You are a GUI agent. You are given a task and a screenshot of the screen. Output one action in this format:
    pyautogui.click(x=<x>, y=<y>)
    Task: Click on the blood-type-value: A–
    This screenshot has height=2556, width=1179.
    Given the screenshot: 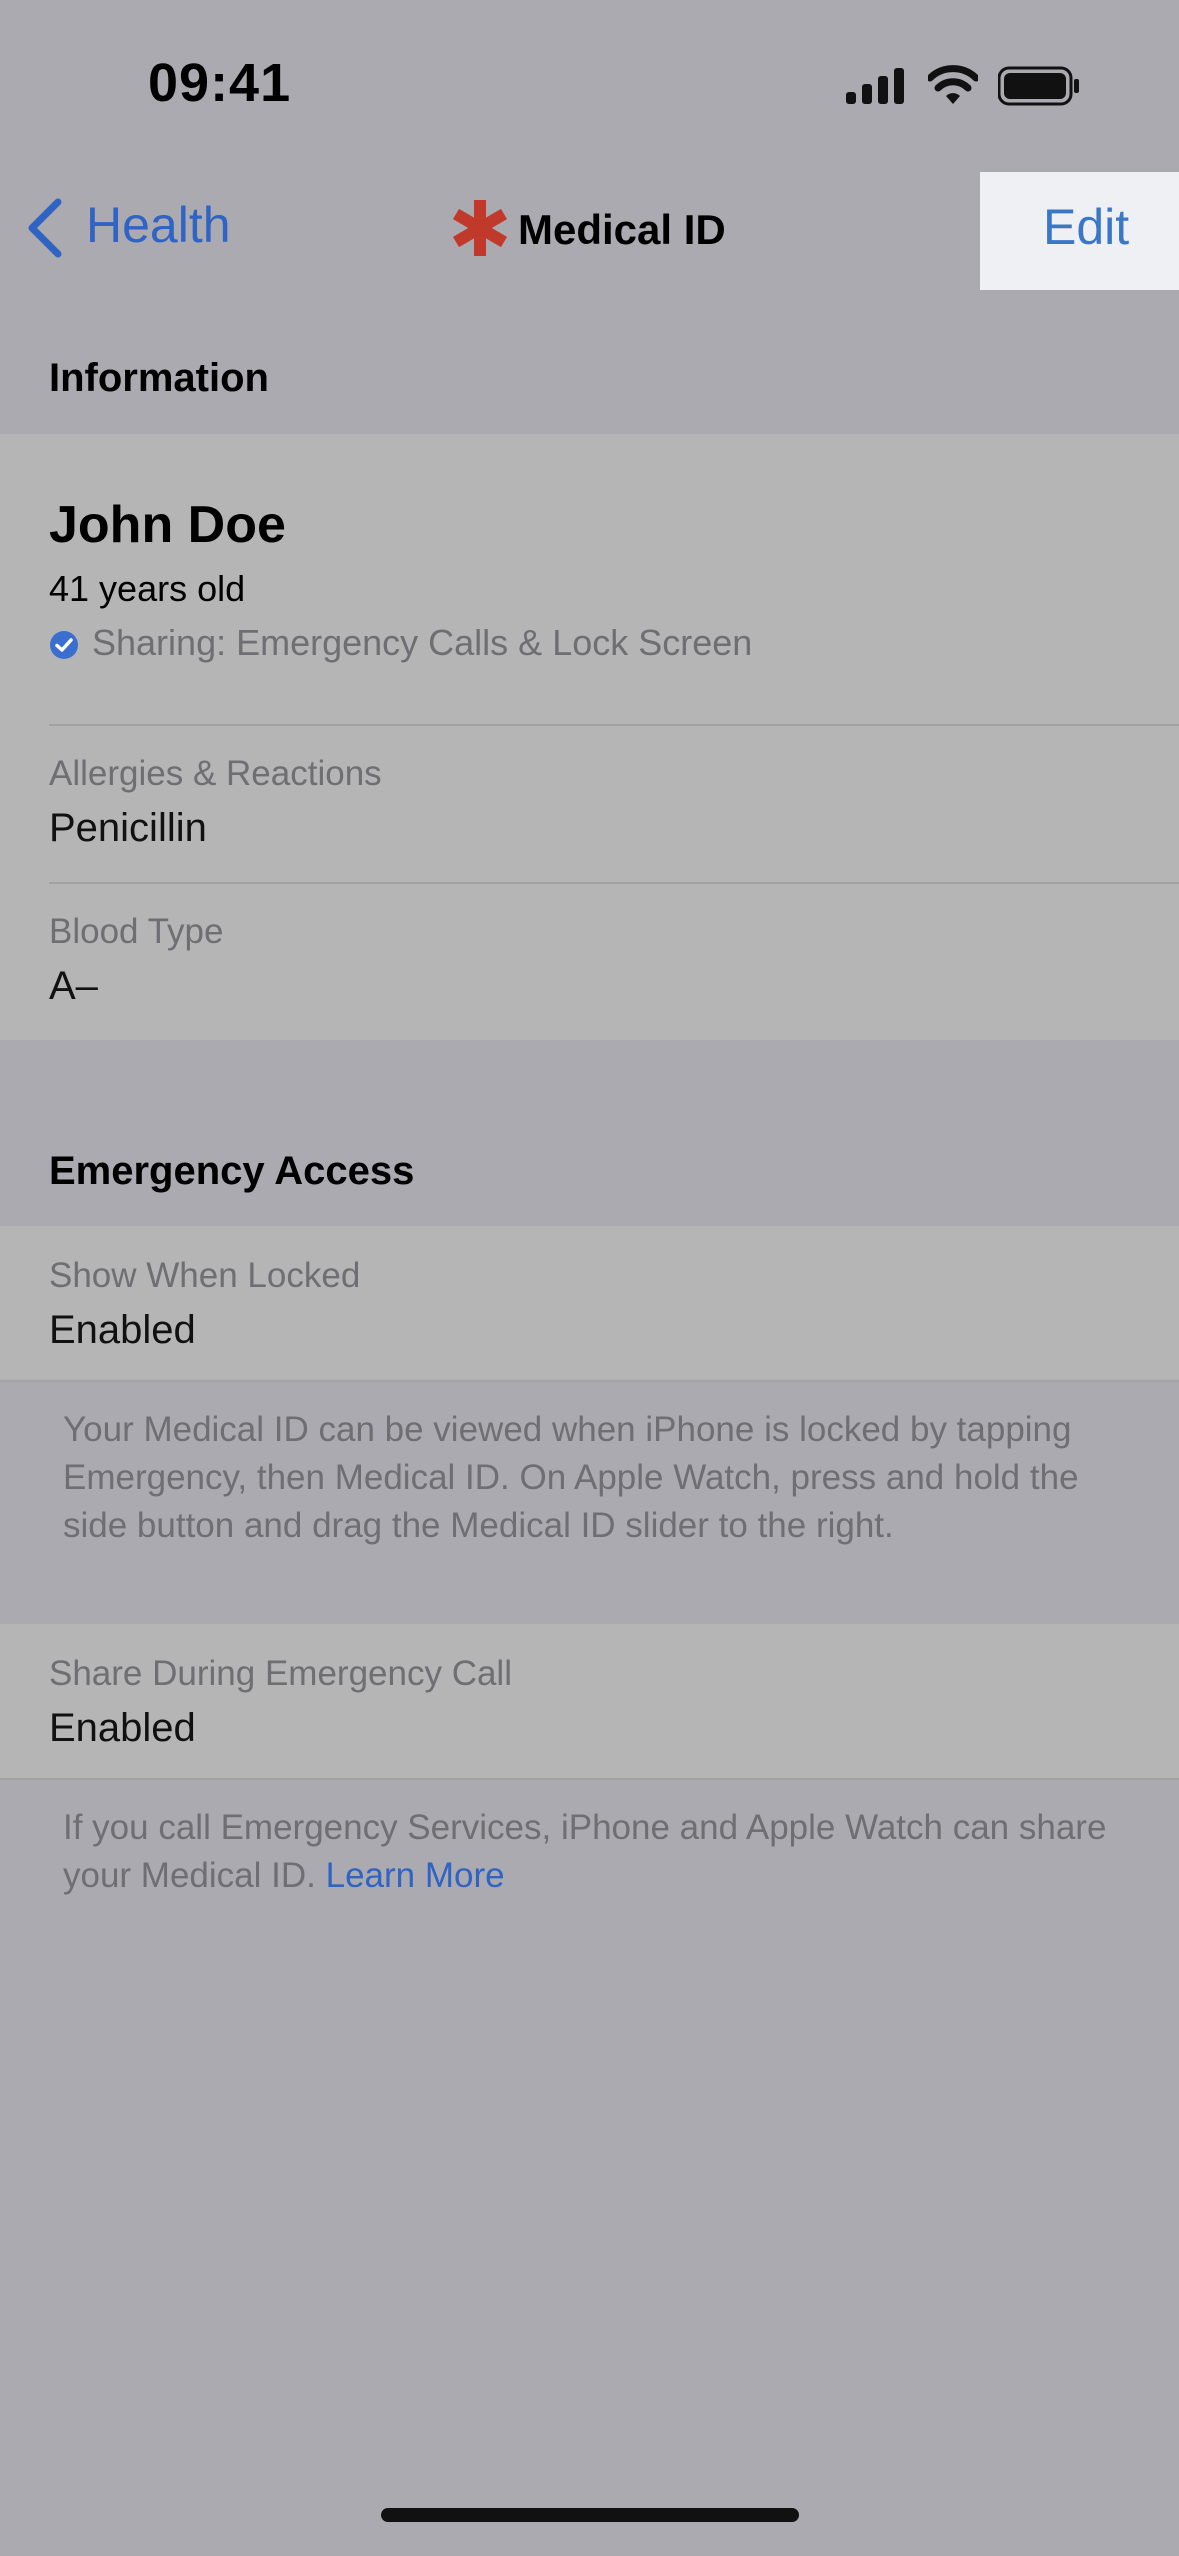 What is the action you would take?
    pyautogui.click(x=73, y=986)
    